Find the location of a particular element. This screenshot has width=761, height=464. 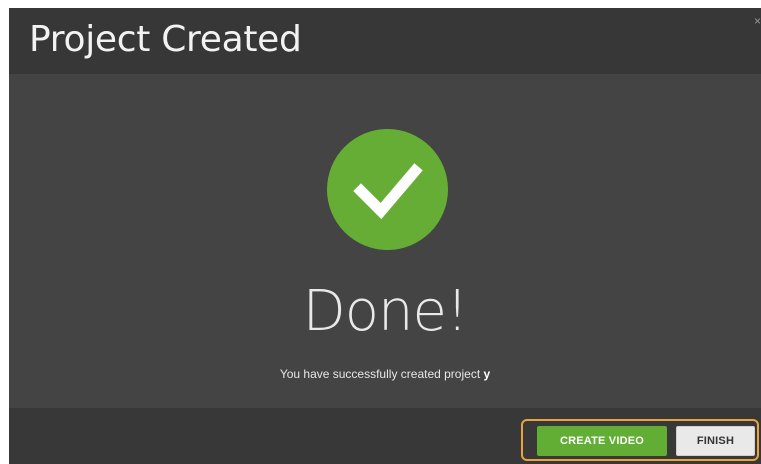

success-message: You have successfully created project y is located at coordinates (385, 374).